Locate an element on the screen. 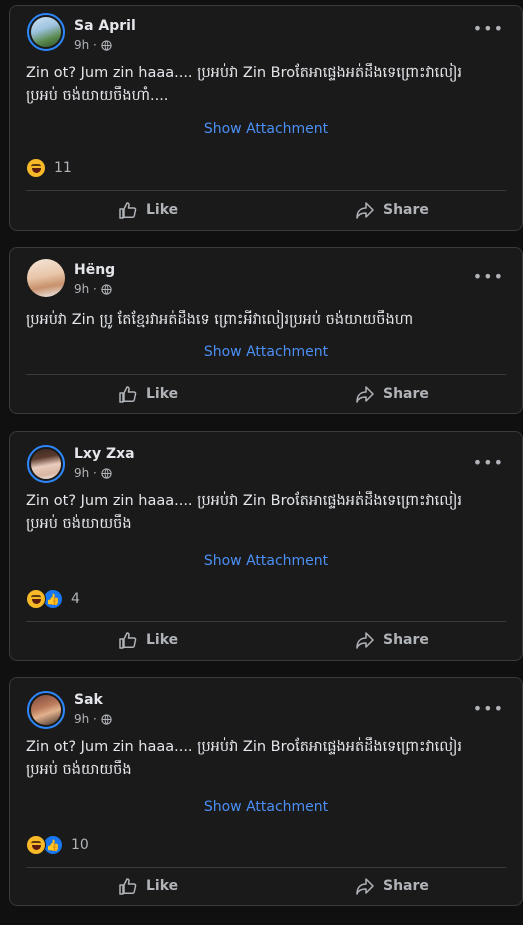 The image size is (523, 925). author-name: Hëng is located at coordinates (94, 270).